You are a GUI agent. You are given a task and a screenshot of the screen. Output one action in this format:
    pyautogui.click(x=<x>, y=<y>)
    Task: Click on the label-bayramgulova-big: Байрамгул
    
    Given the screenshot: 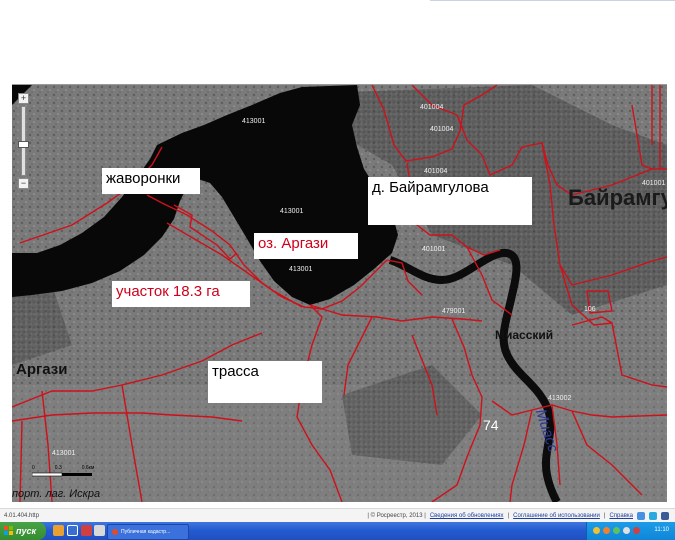 What is the action you would take?
    pyautogui.click(x=617, y=197)
    